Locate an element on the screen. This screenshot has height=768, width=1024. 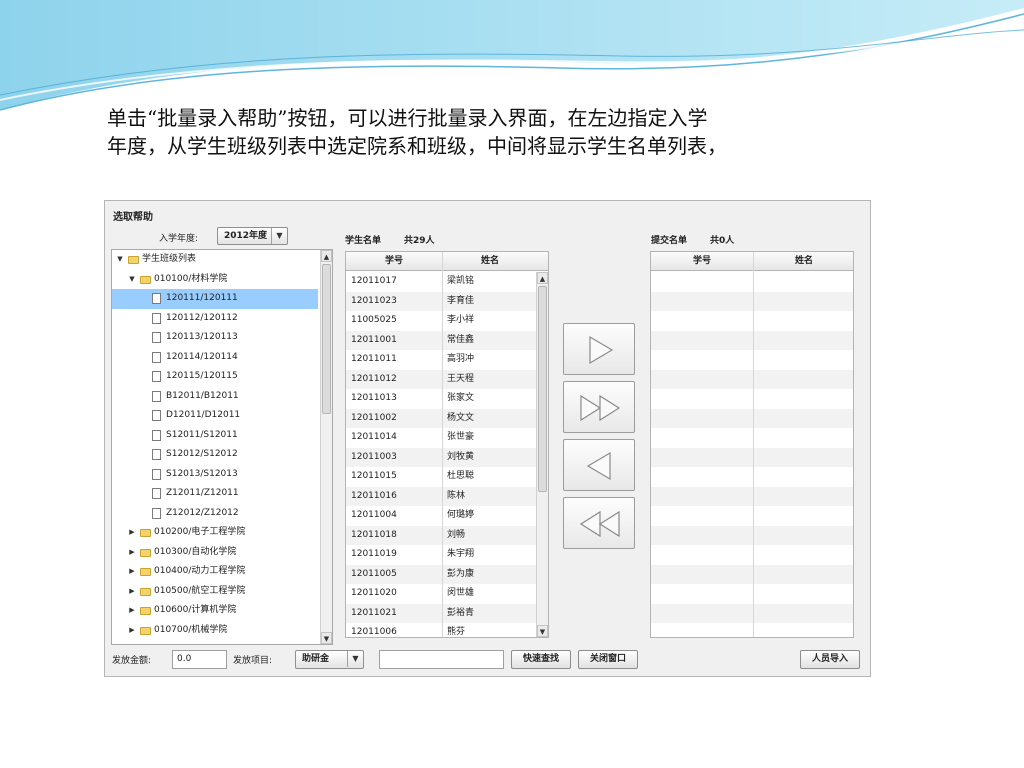
search-input is located at coordinates (441, 659).